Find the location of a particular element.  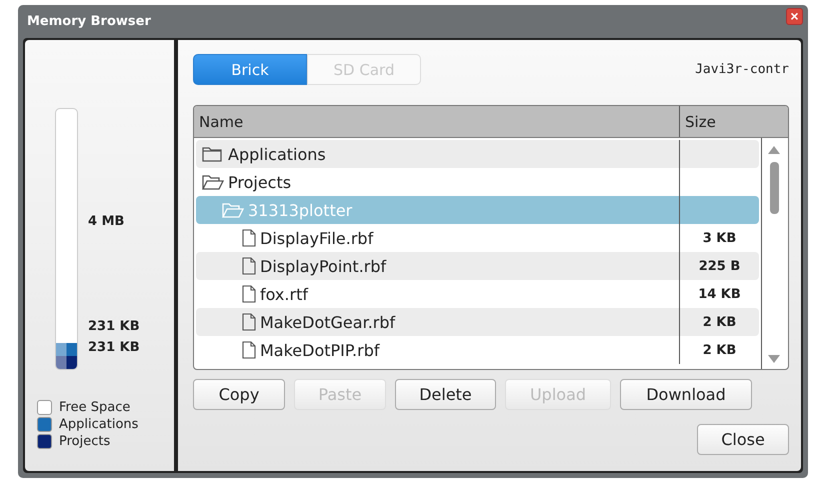

item-name: Projects is located at coordinates (260, 182).